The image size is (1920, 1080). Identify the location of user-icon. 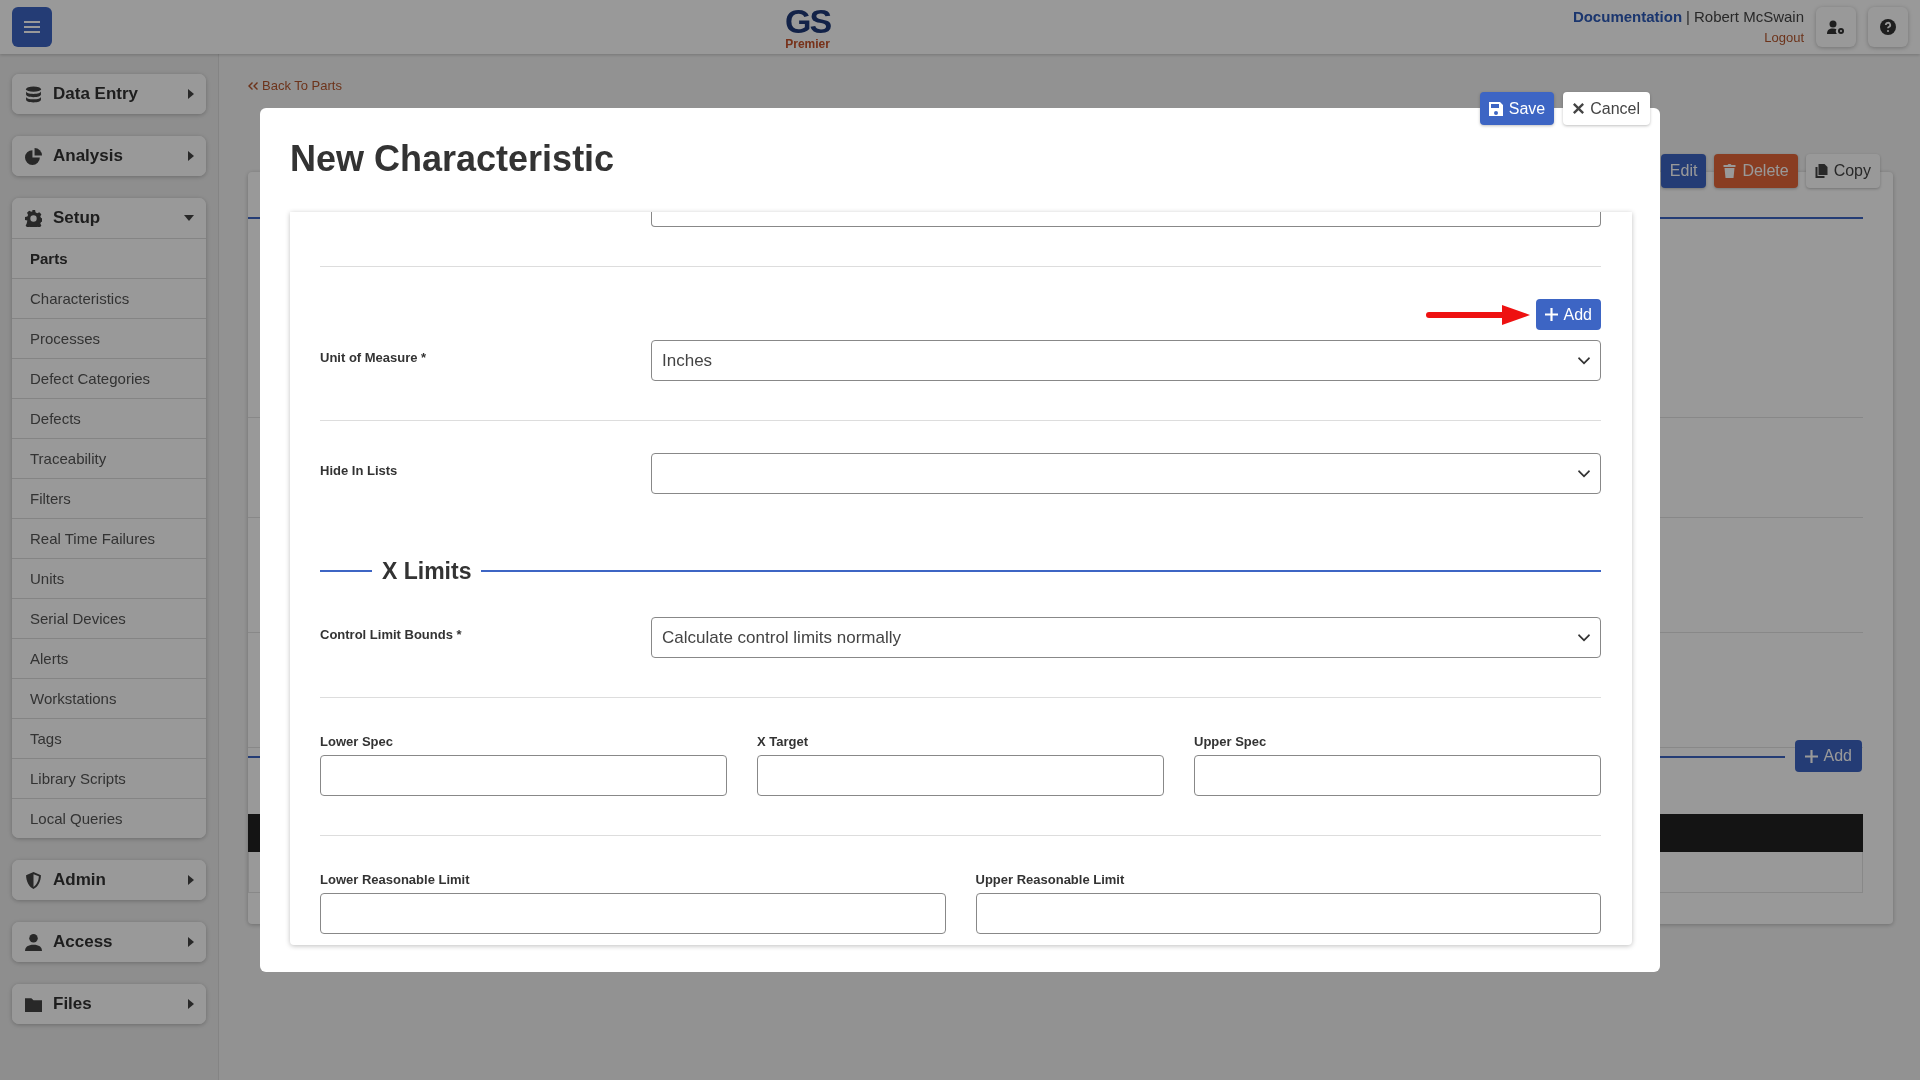
(33, 942).